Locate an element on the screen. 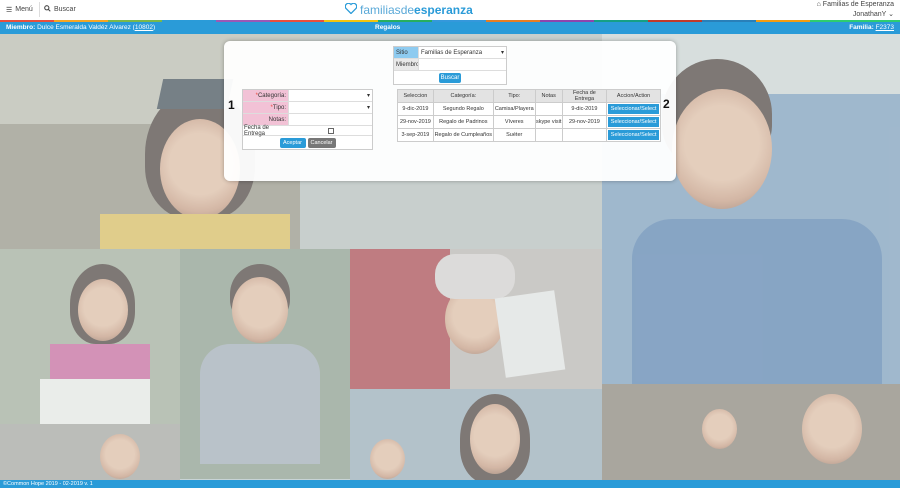 The height and width of the screenshot is (488, 900). col-header-notas: Notas is located at coordinates (548, 96).